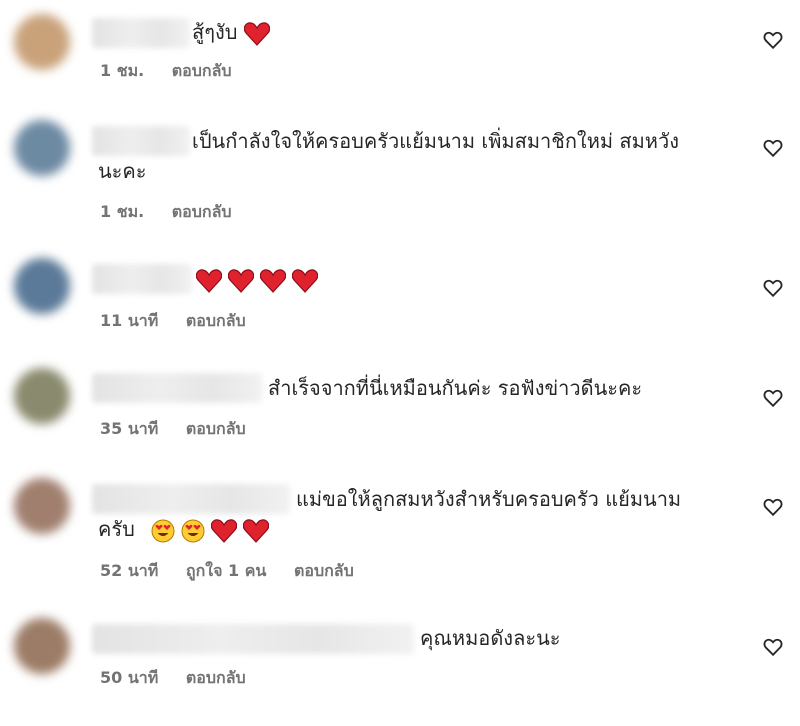  I want to click on comment-text-line: แม่ขอให้ลูกสมหวังสำหรับครอบครัว แย้มนาม, so click(489, 499).